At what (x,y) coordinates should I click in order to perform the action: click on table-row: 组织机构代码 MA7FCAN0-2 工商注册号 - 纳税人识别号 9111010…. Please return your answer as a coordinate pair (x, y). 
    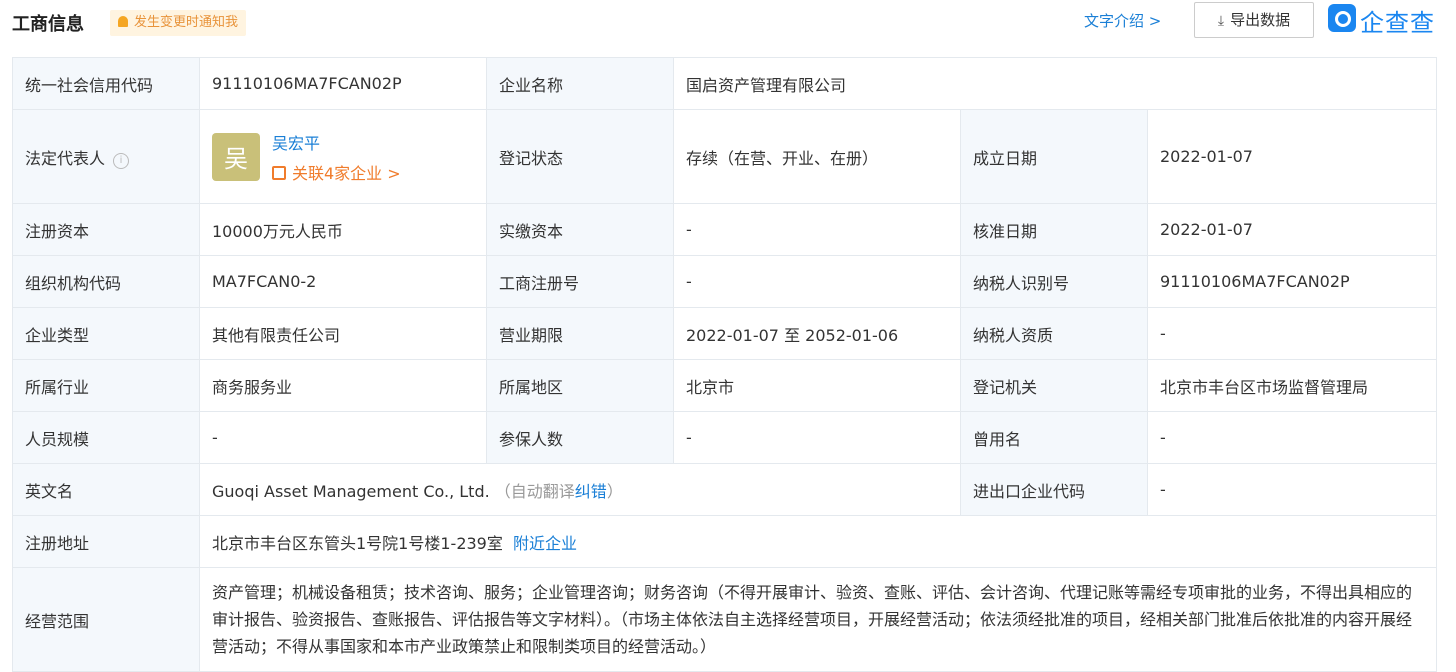
    Looking at the image, I should click on (724, 281).